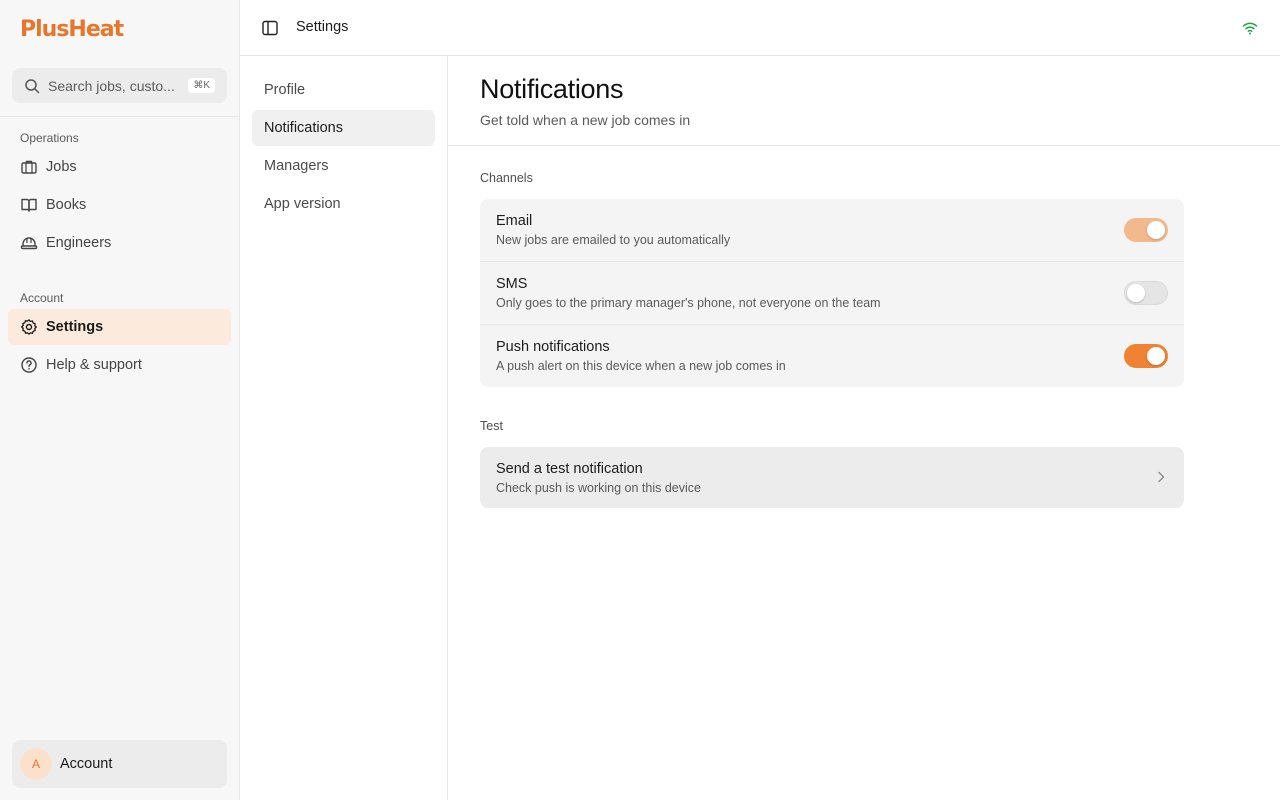  What do you see at coordinates (491, 426) in the screenshot?
I see `test-label: Test` at bounding box center [491, 426].